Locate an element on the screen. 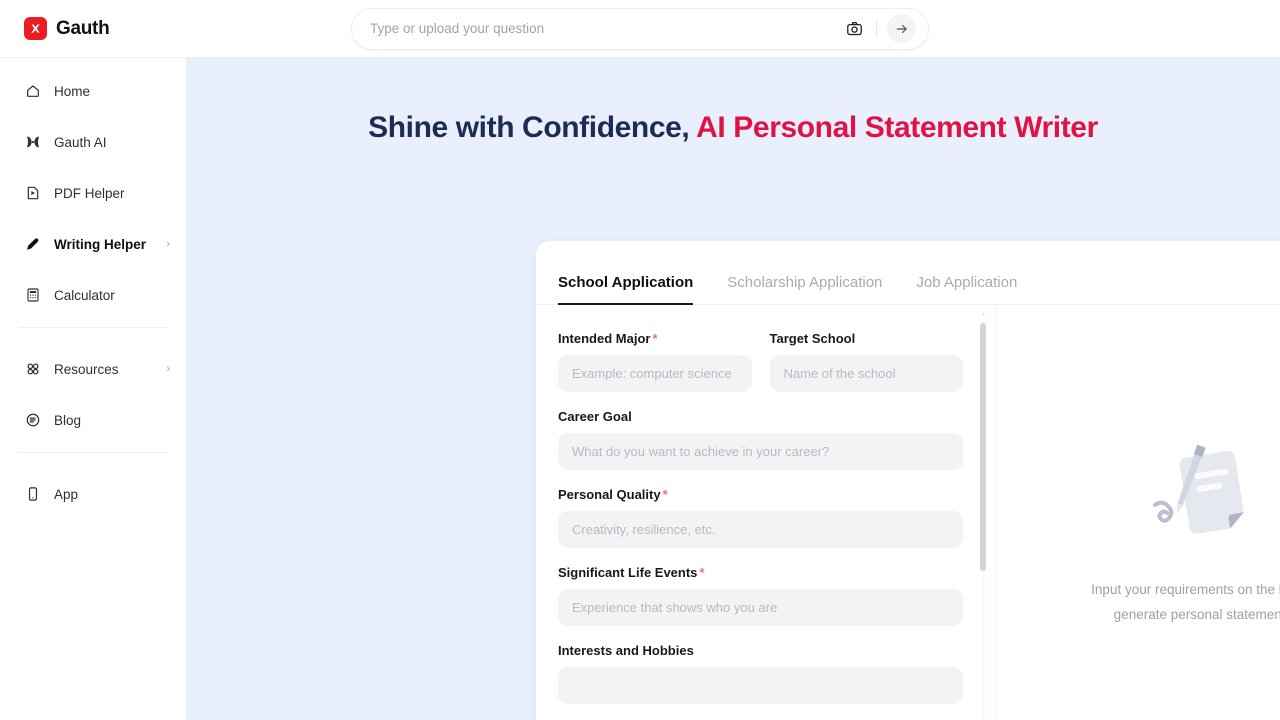 The width and height of the screenshot is (1280, 720). sidebar-item-blog: Blog is located at coordinates (93, 420).